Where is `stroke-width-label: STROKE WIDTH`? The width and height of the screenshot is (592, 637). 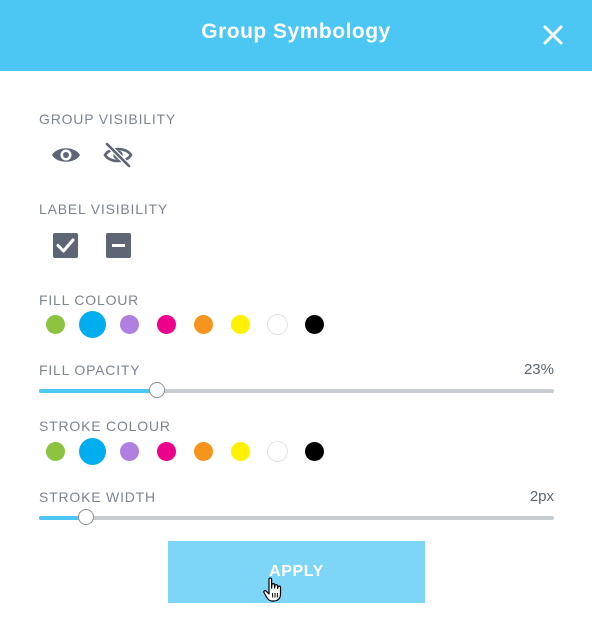
stroke-width-label: STROKE WIDTH is located at coordinates (97, 497).